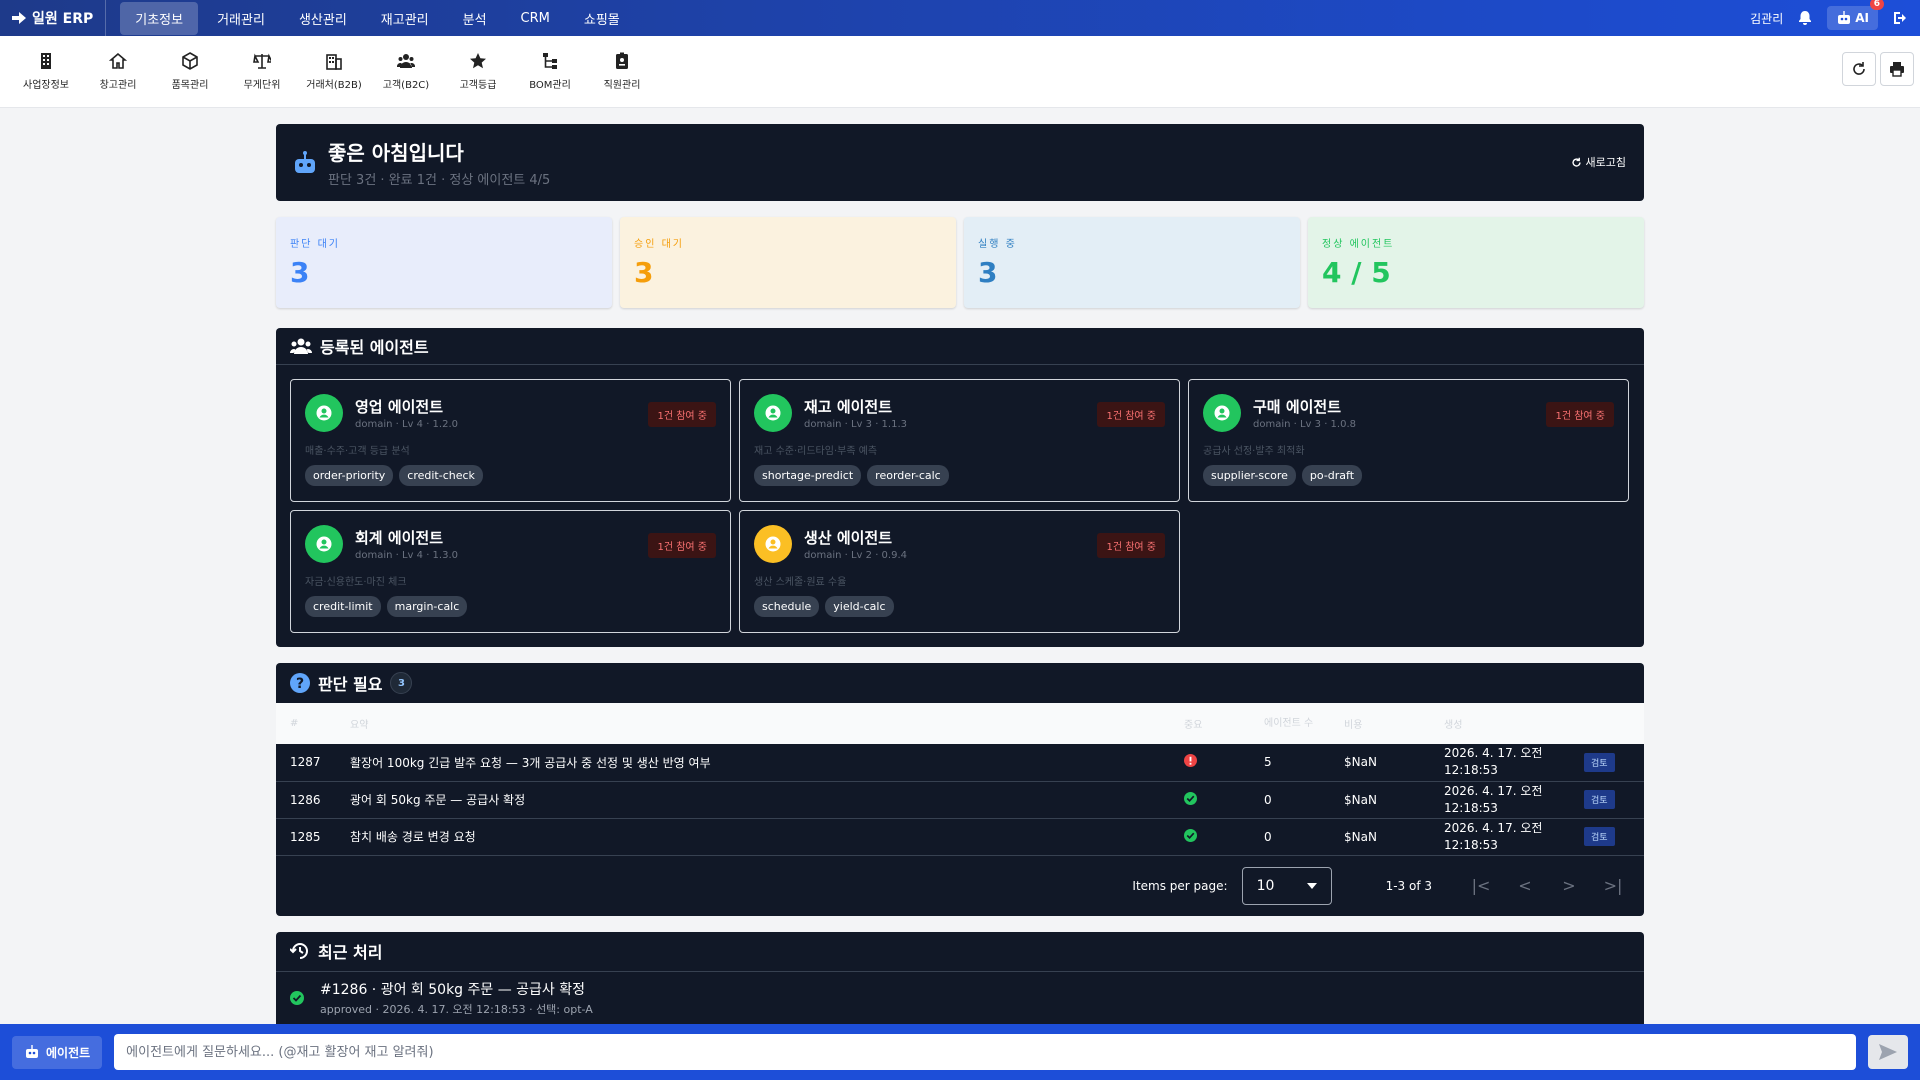  Describe the element at coordinates (46, 61) in the screenshot. I see `building-icon` at that location.